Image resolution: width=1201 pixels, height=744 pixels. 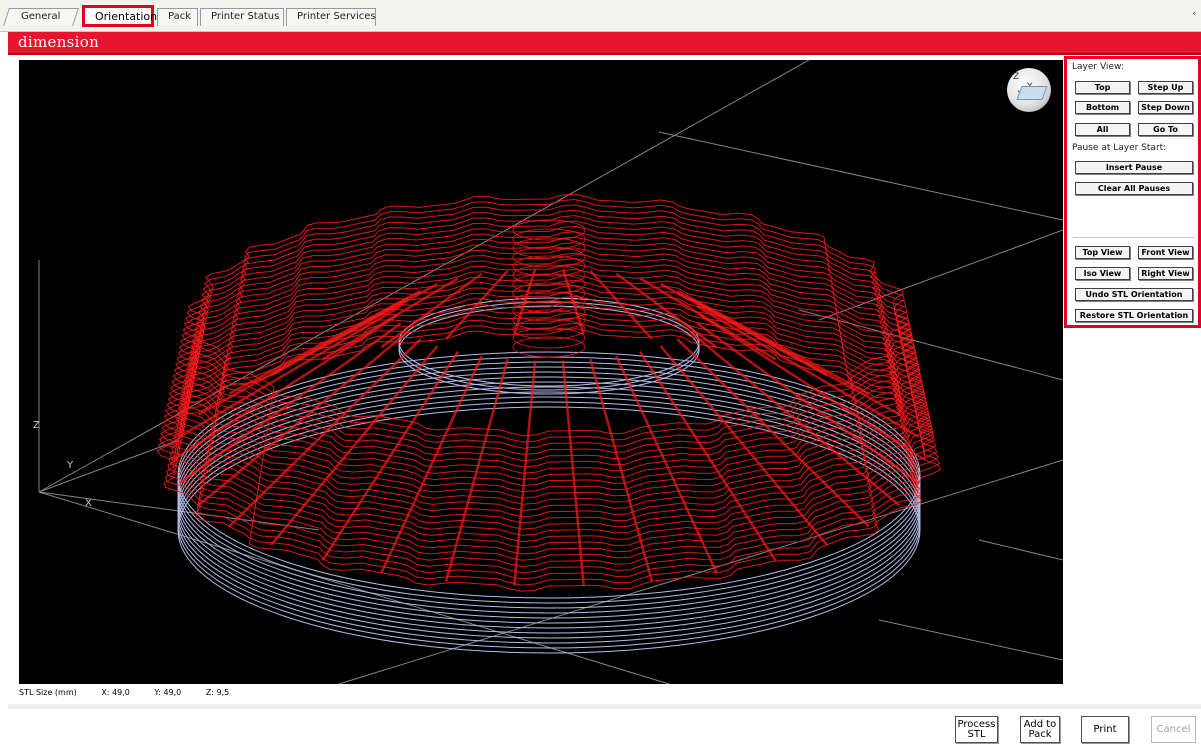 I want to click on iso-view-button: Iso View, so click(x=1102, y=273).